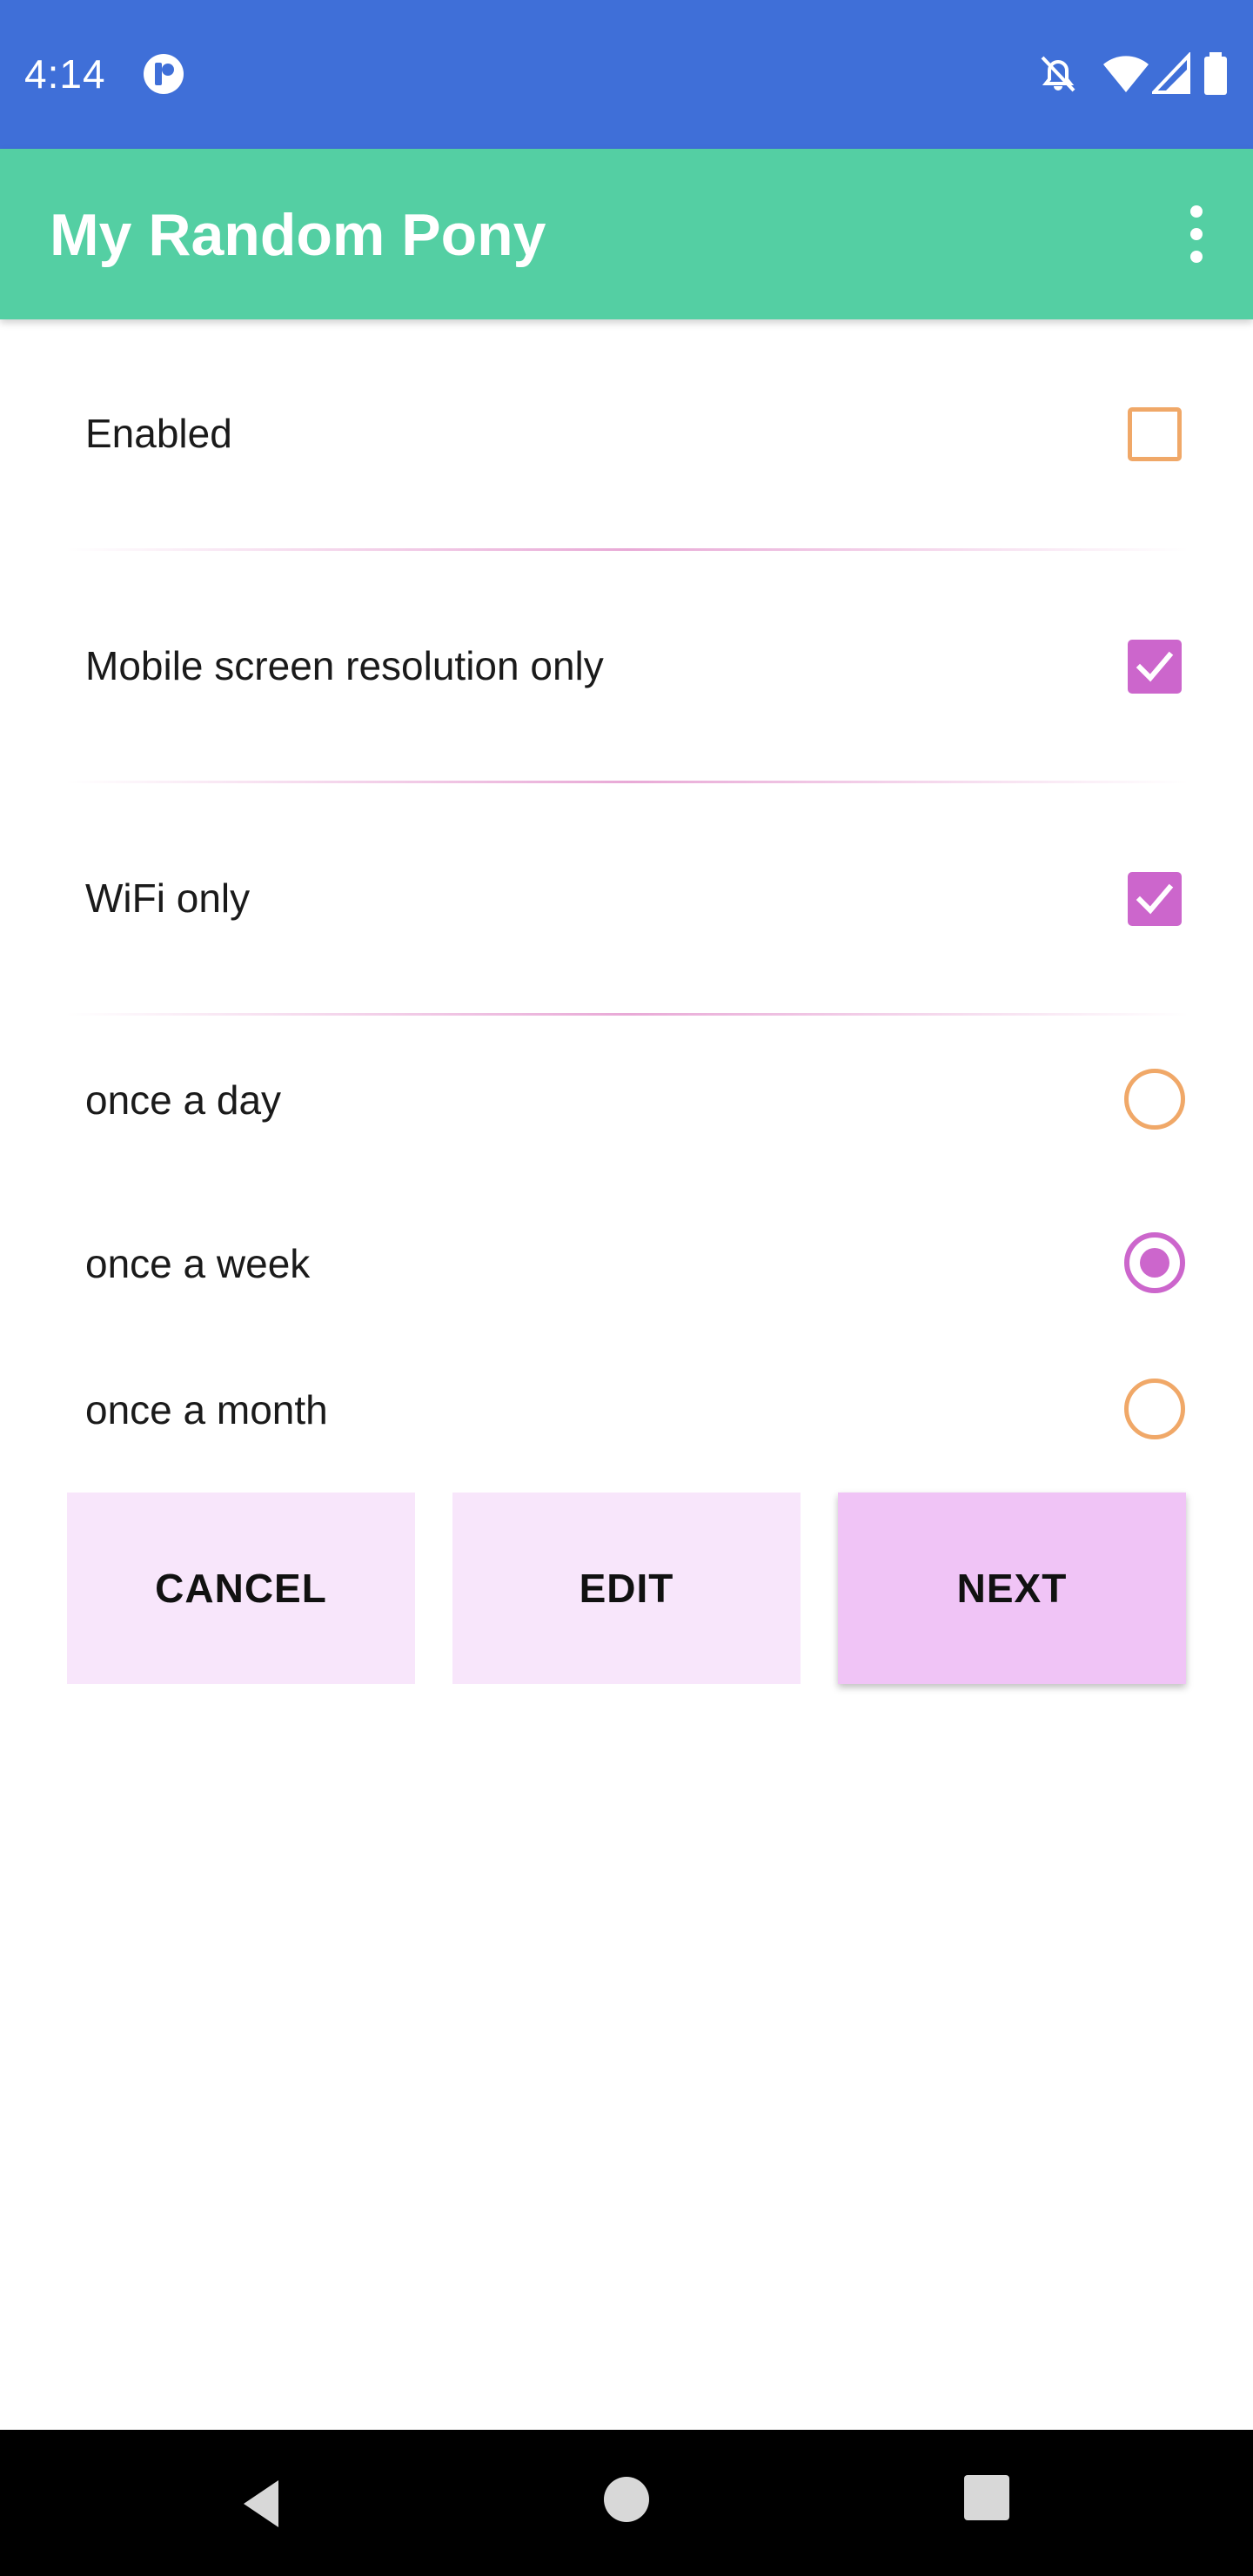 This screenshot has width=1253, height=2576. Describe the element at coordinates (1154, 1099) in the screenshot. I see `radio-once-a-day-button` at that location.